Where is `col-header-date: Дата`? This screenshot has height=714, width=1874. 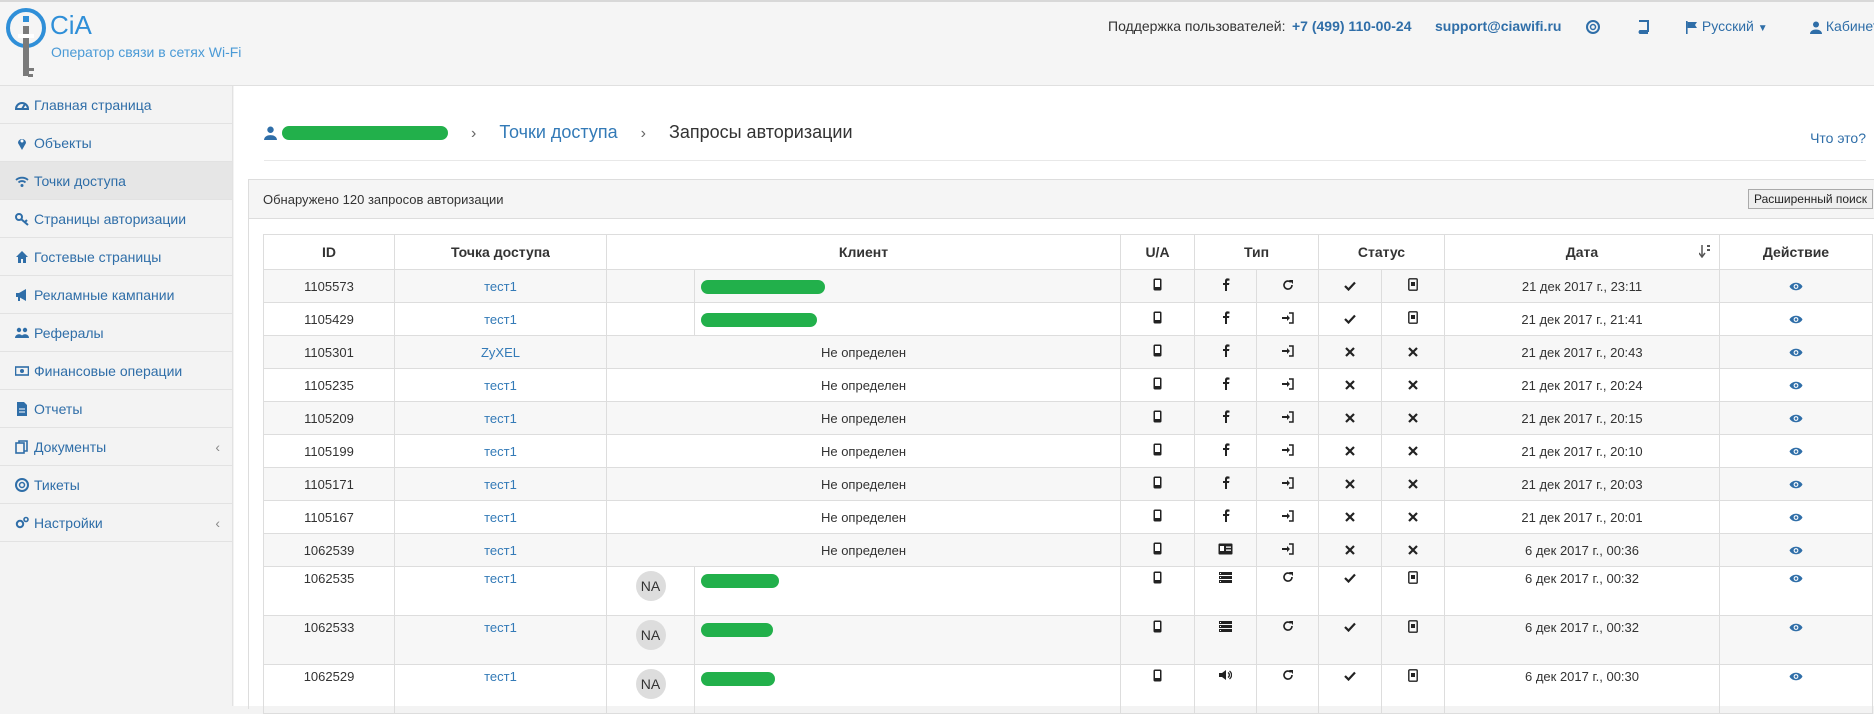
col-header-date: Дата is located at coordinates (1582, 252).